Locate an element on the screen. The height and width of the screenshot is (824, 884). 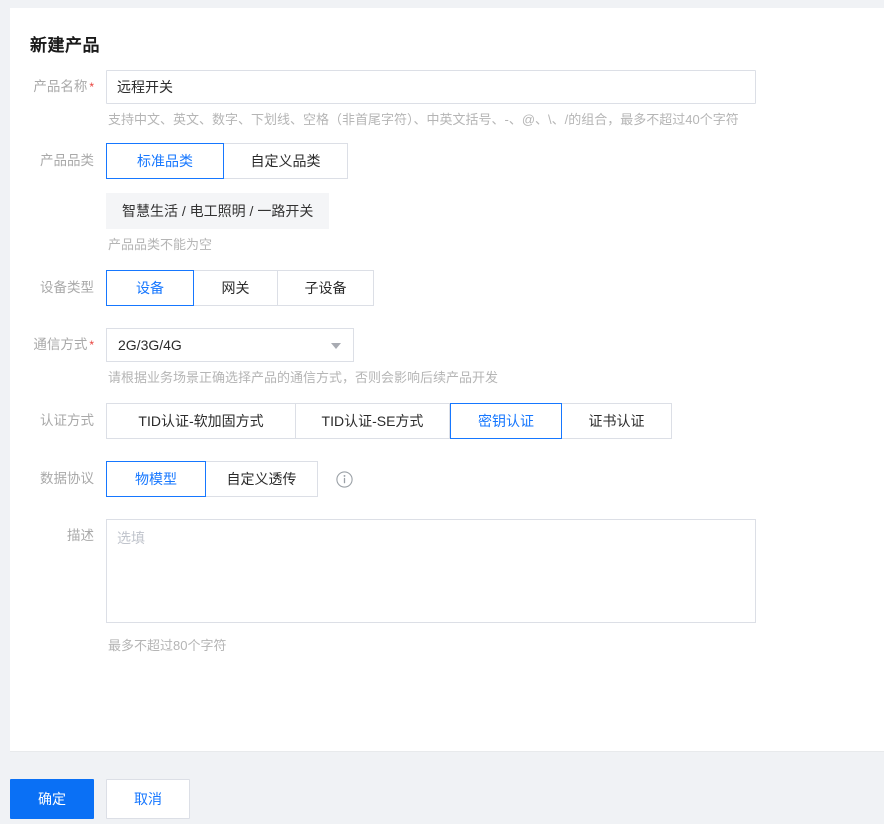
data-protocol-tab-group: 物模型 自定义透传 is located at coordinates (212, 479).